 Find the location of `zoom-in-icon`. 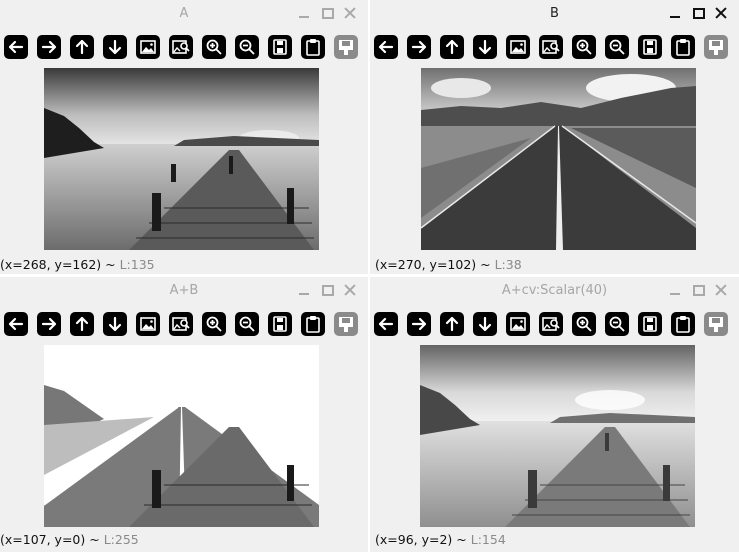

zoom-in-icon is located at coordinates (584, 47).